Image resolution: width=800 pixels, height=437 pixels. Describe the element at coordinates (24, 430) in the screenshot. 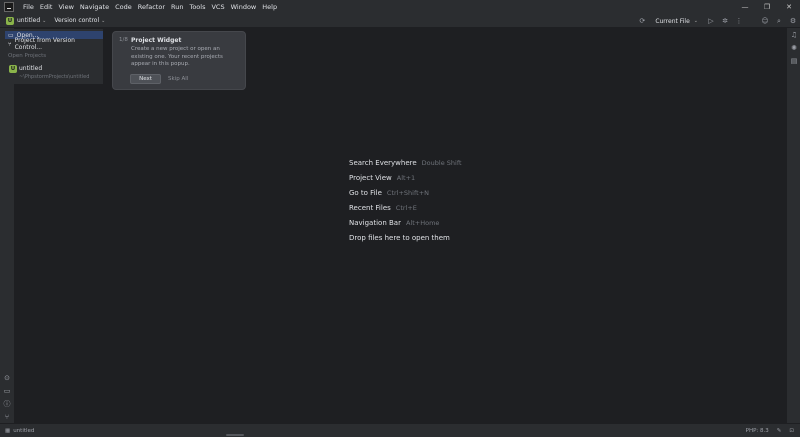

I see `status-project-name: untitled` at that location.